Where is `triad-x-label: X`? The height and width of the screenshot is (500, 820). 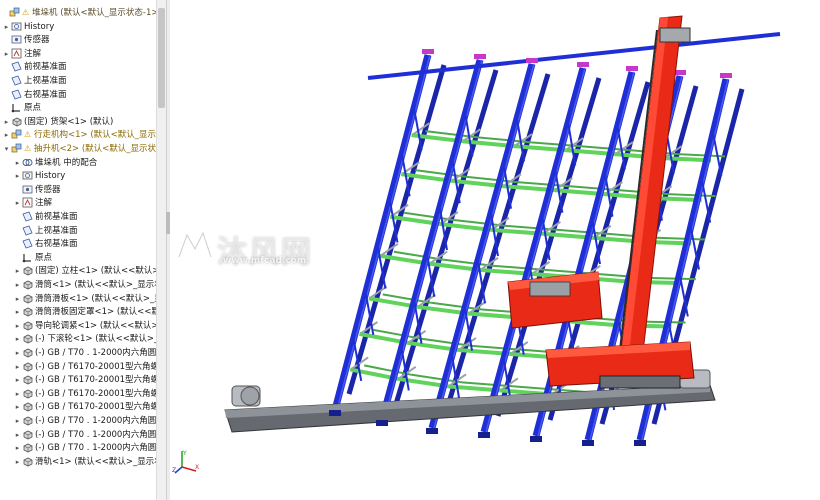 triad-x-label: X is located at coordinates (197, 467).